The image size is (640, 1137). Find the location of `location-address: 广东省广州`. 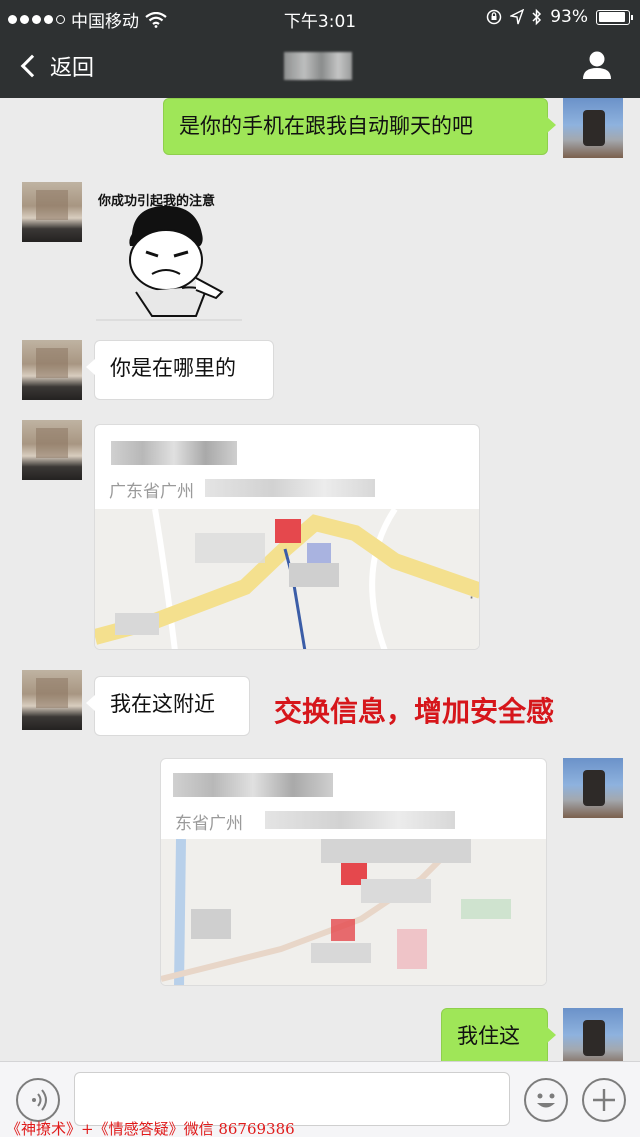

location-address: 广东省广州 is located at coordinates (151, 492).